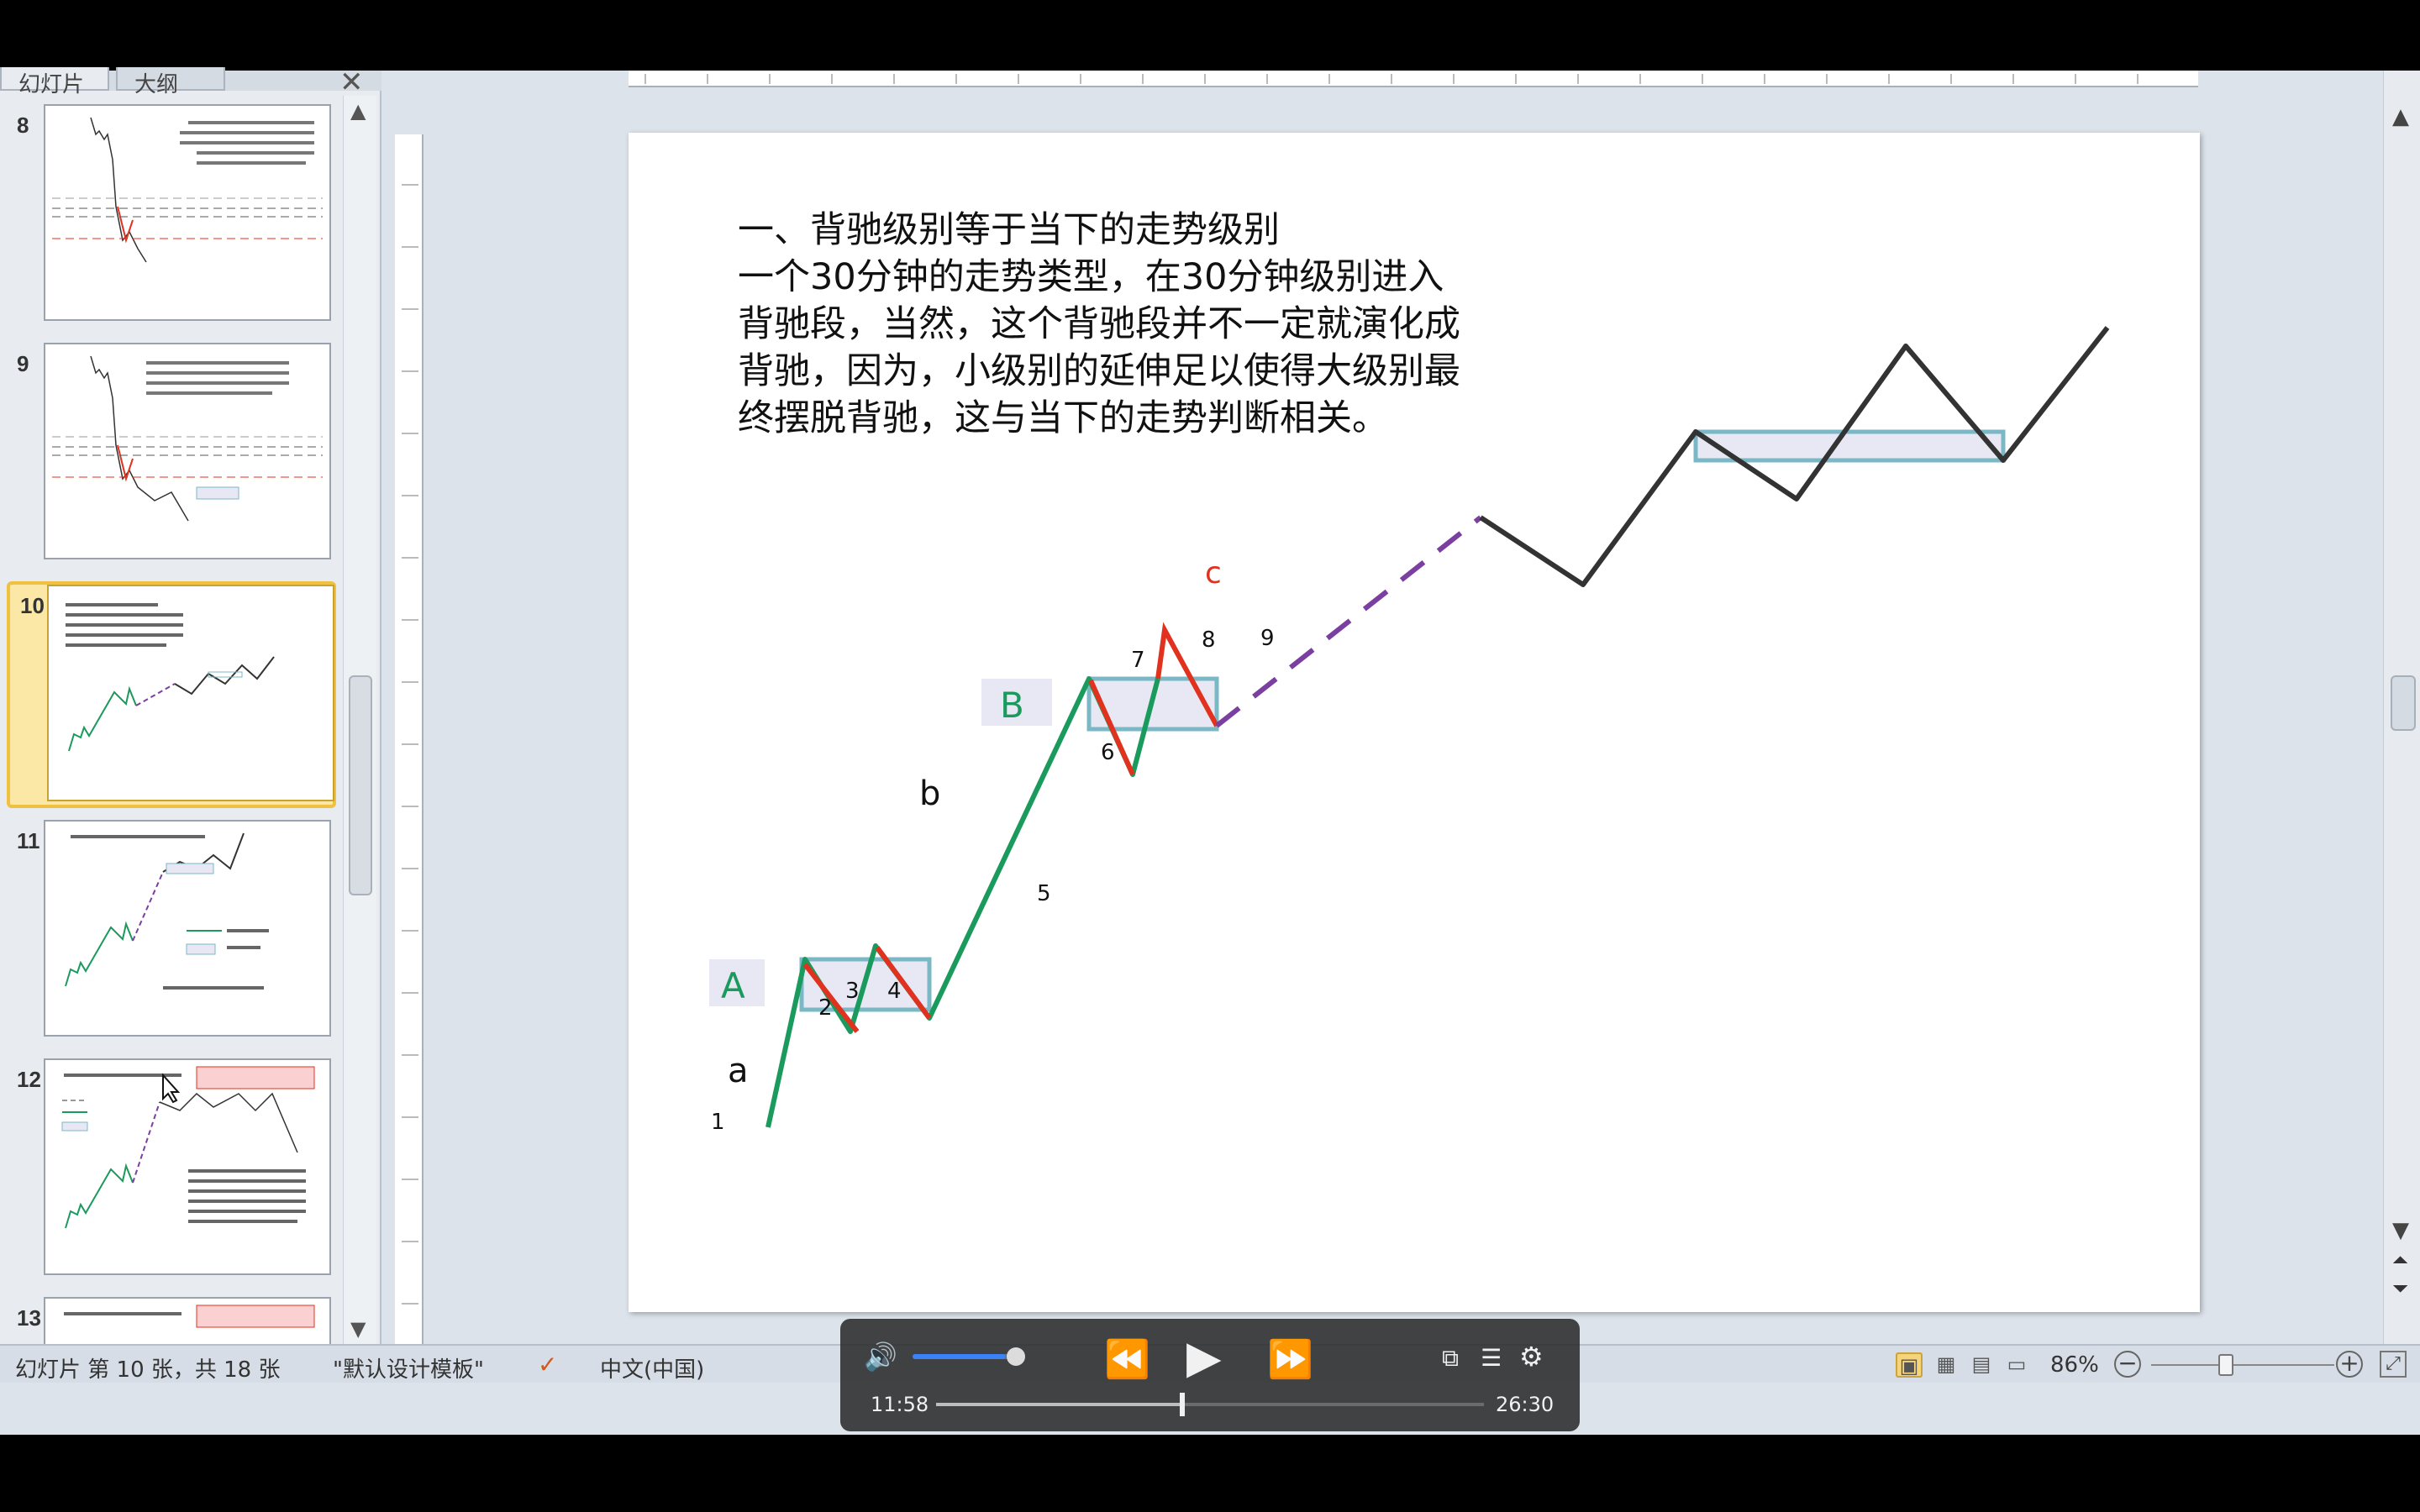 This screenshot has height=1512, width=2420. I want to click on zoom-slider-thumb, so click(2225, 1365).